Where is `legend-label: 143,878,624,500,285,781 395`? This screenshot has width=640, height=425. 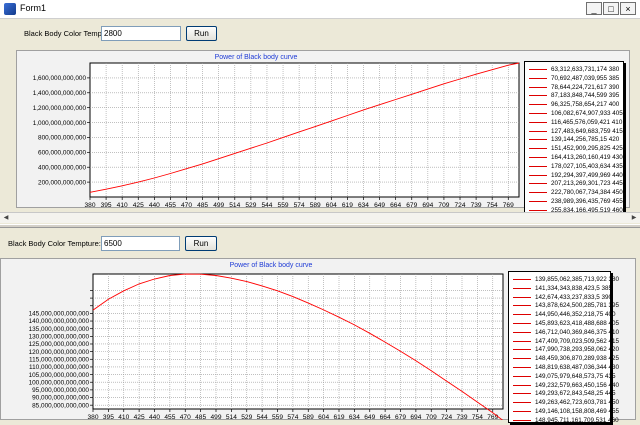
legend-label: 143,878,624,500,285,781 395 is located at coordinates (577, 306).